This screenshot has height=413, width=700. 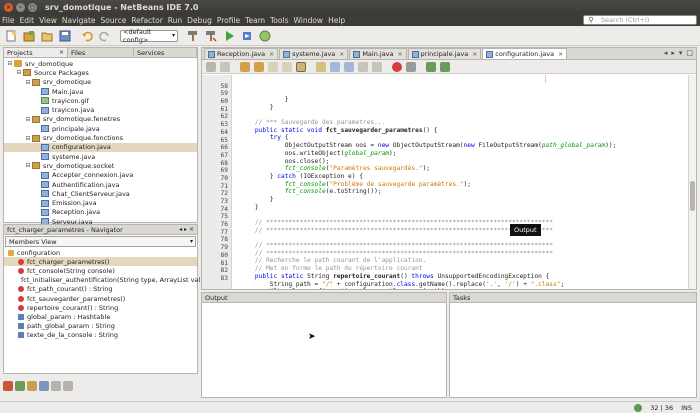 I want to click on vertical-scrollbar, so click(x=692, y=182).